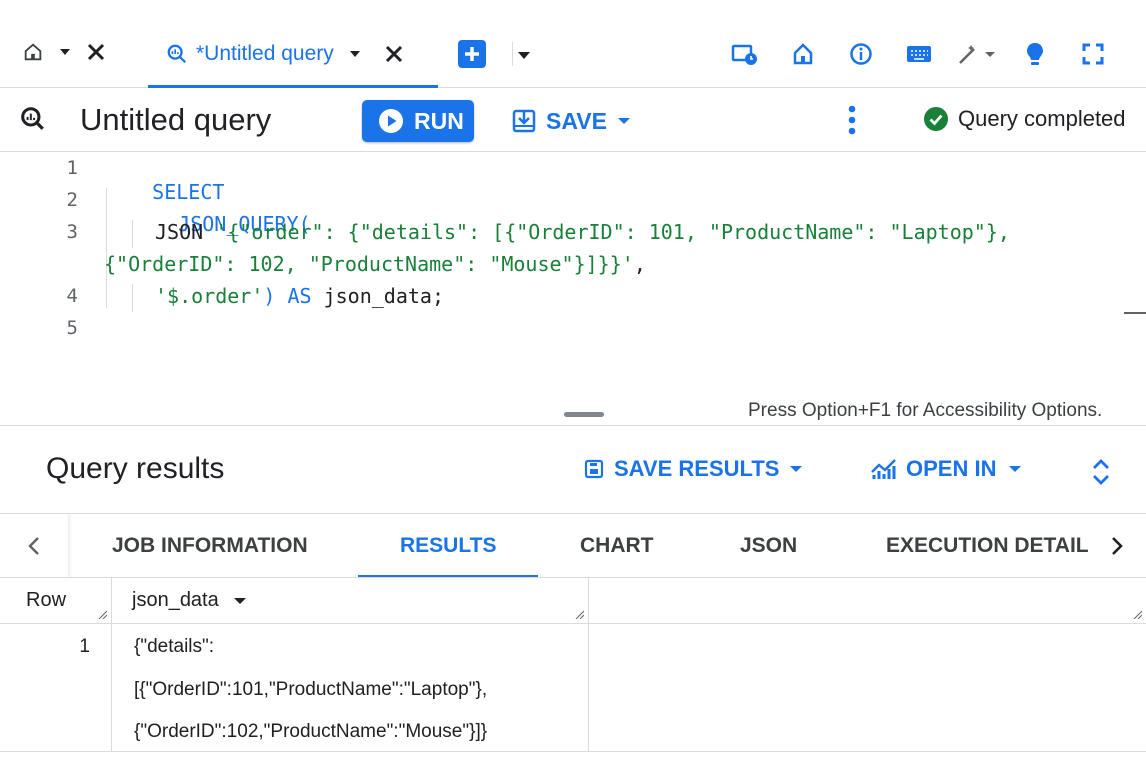 Image resolution: width=1146 pixels, height=768 pixels. What do you see at coordinates (861, 54) in the screenshot?
I see `info-icon` at bounding box center [861, 54].